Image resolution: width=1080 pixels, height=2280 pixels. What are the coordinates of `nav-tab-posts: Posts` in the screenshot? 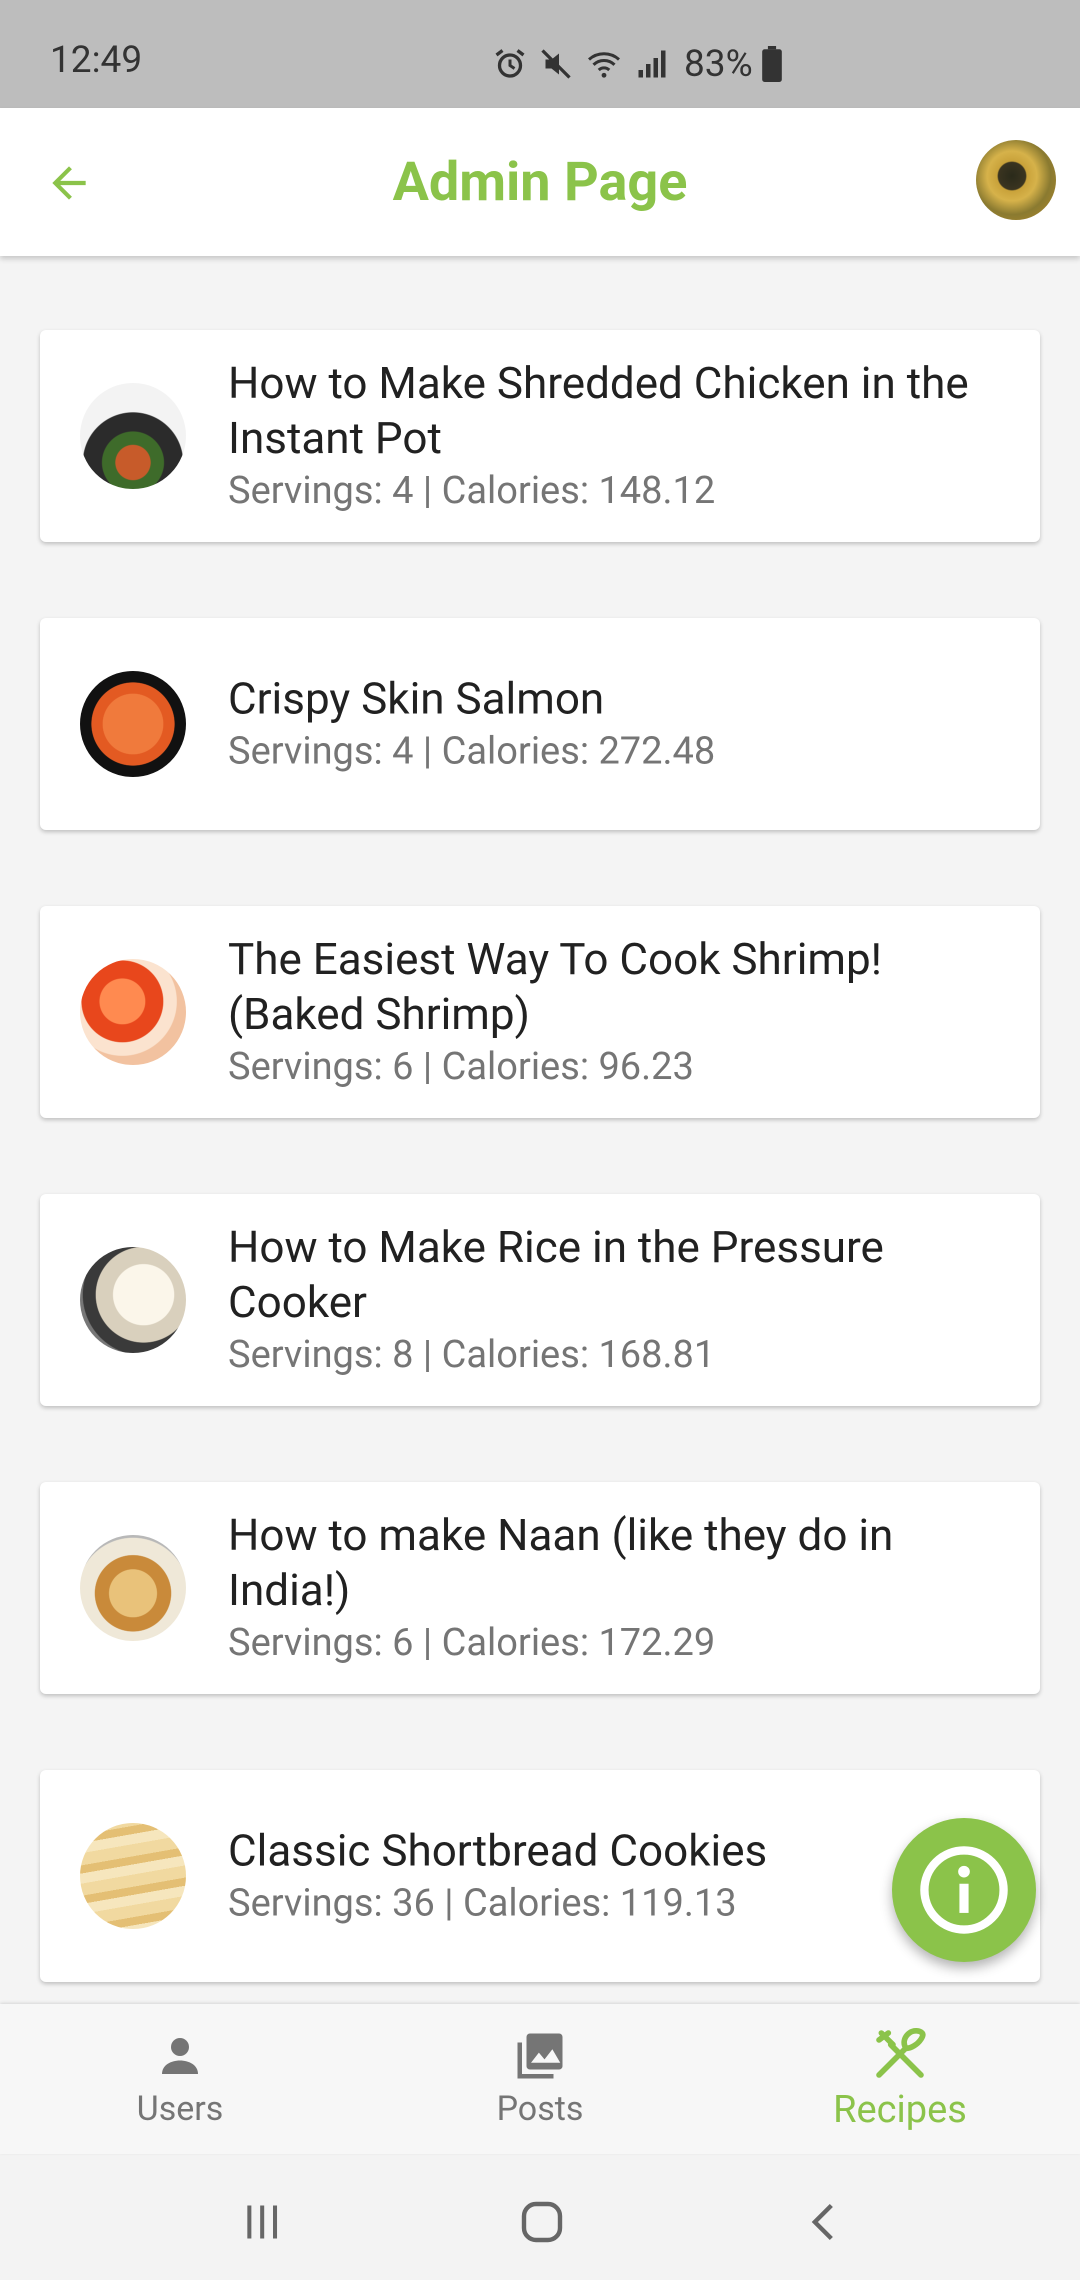 It's located at (540, 2079).